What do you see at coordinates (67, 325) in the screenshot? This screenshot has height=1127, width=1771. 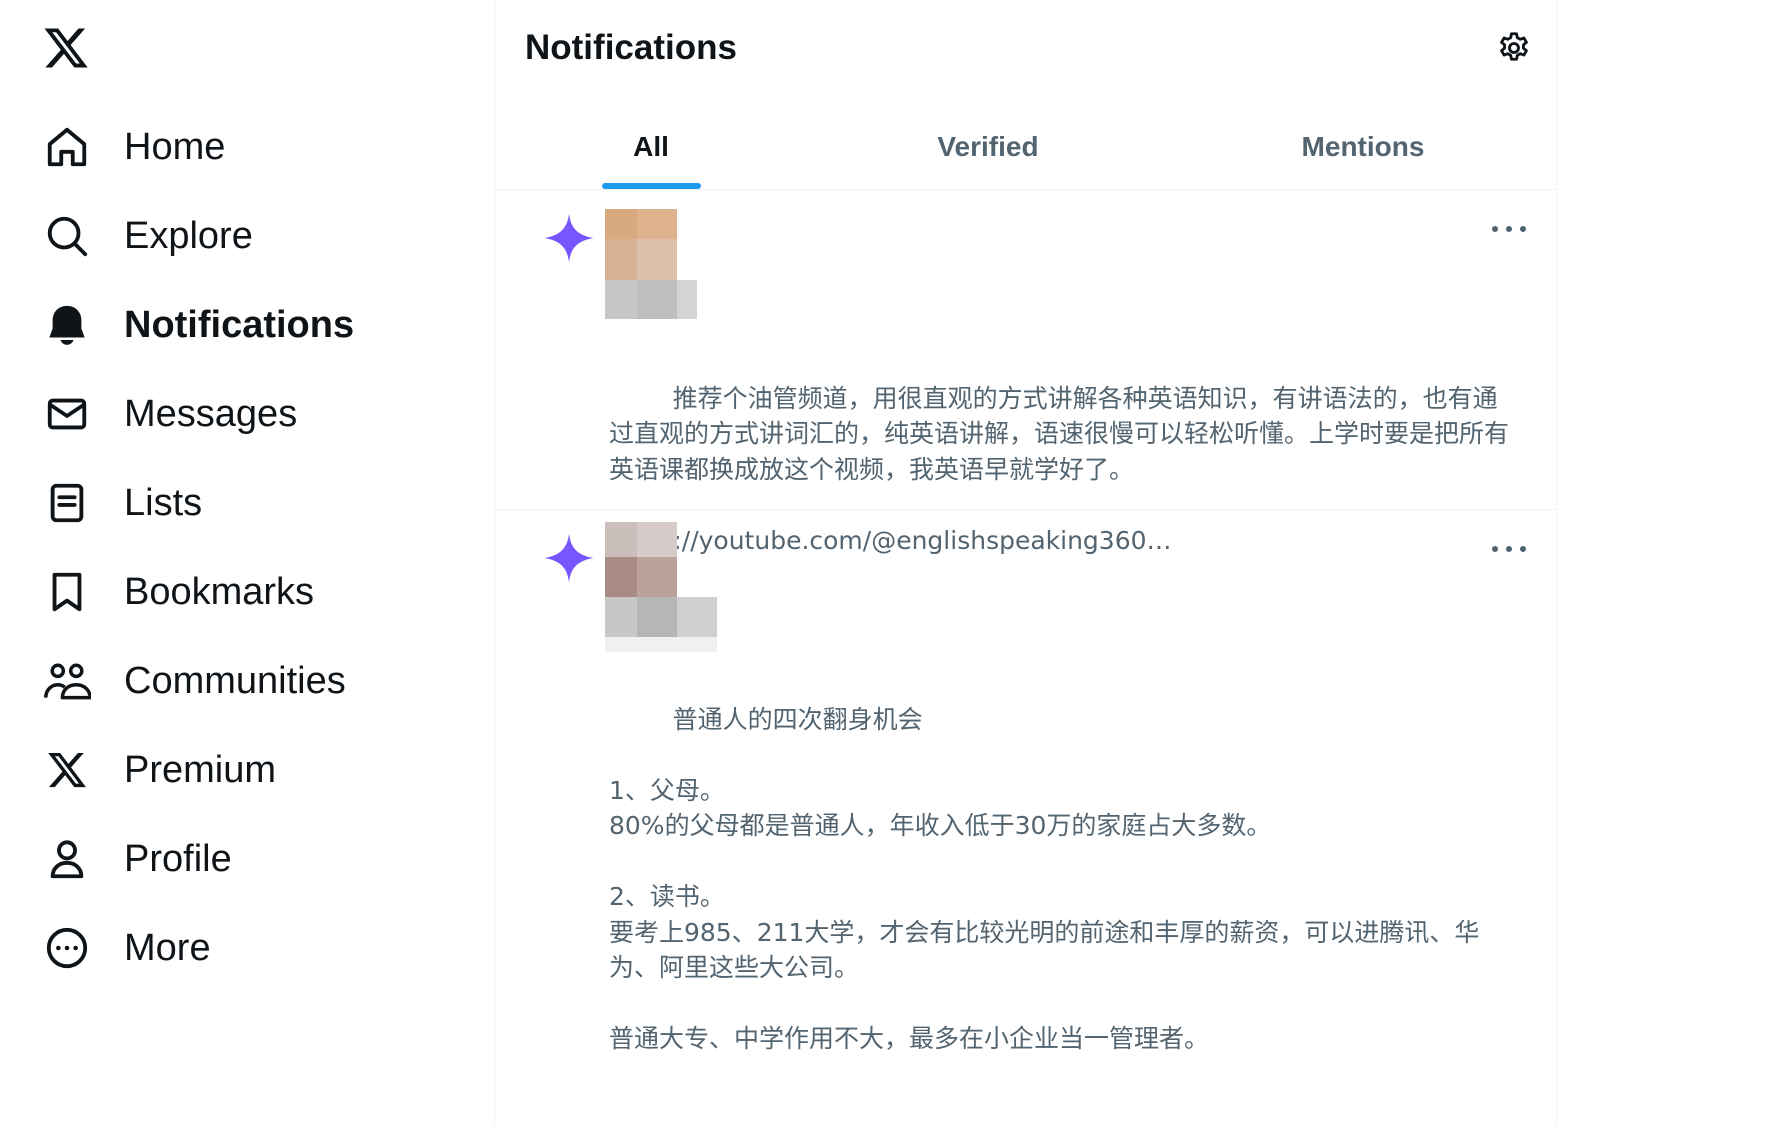 I see `bell-icon` at bounding box center [67, 325].